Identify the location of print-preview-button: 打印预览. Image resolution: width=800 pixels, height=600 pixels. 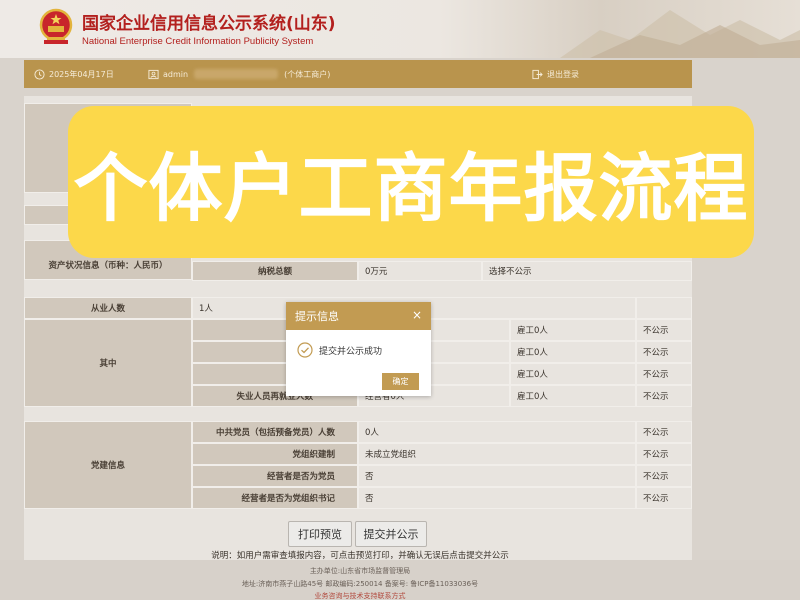
(320, 534).